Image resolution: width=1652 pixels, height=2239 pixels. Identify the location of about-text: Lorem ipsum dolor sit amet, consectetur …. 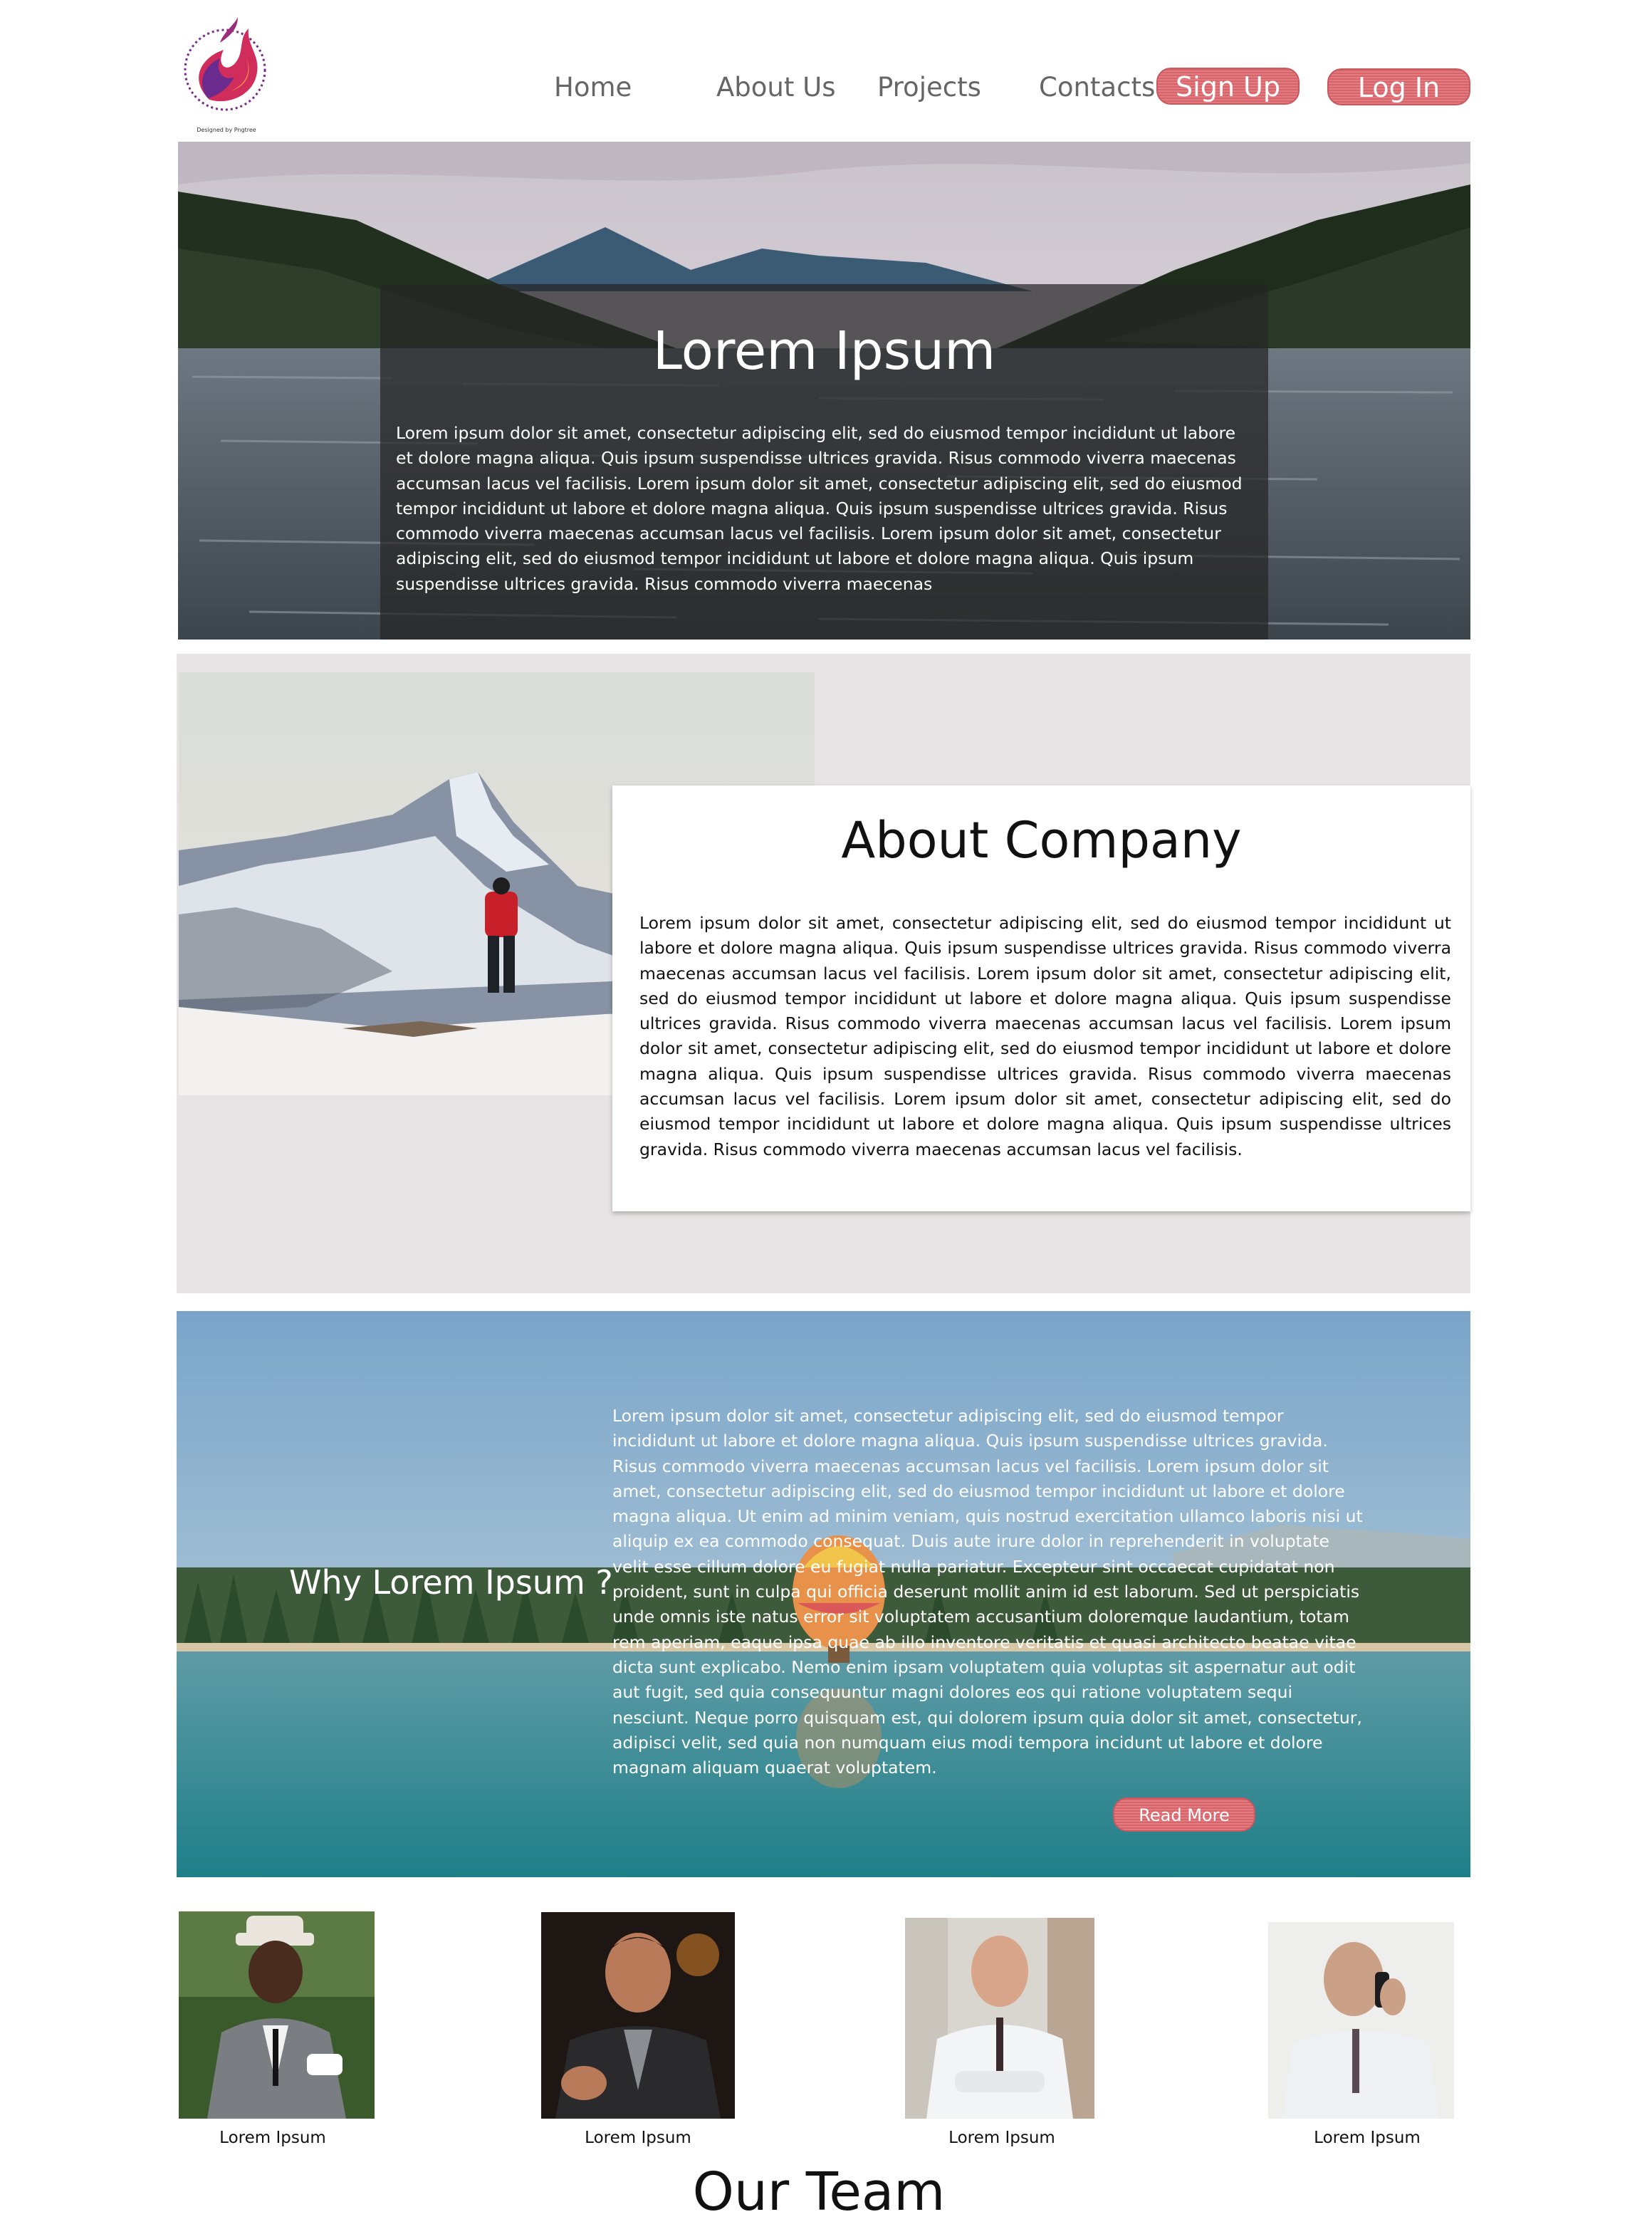
(1045, 1036).